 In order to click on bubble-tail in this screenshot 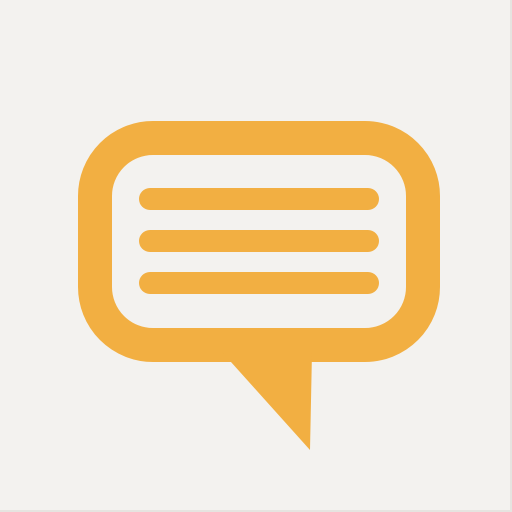, I will do `click(267, 401)`.